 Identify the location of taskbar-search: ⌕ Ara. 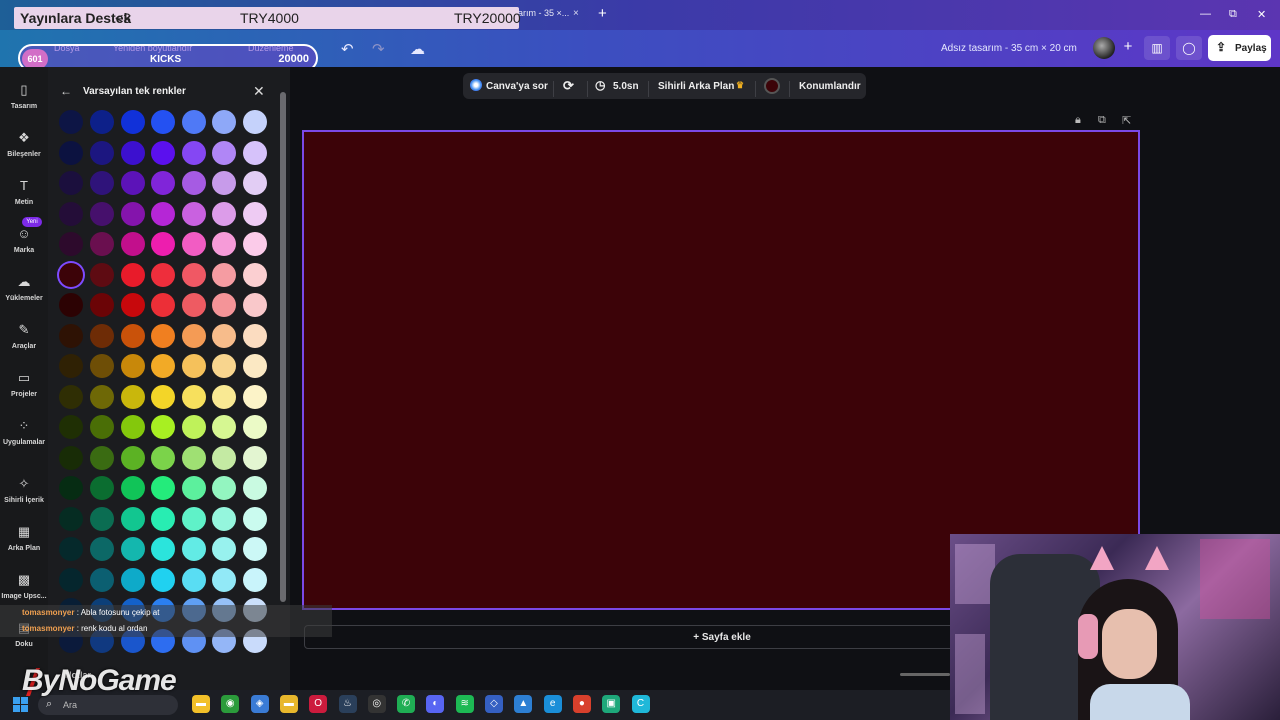
(108, 705).